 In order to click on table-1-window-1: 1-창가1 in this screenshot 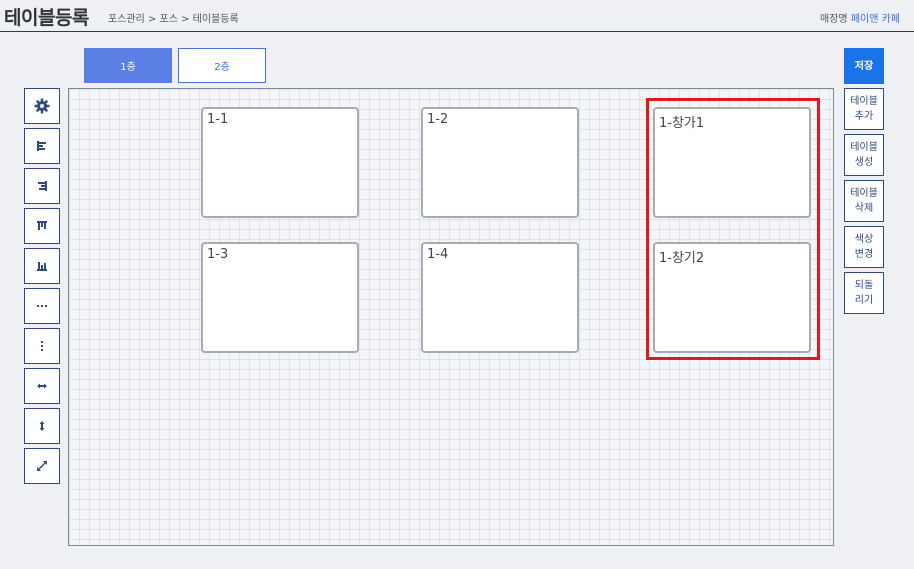, I will do `click(732, 162)`.